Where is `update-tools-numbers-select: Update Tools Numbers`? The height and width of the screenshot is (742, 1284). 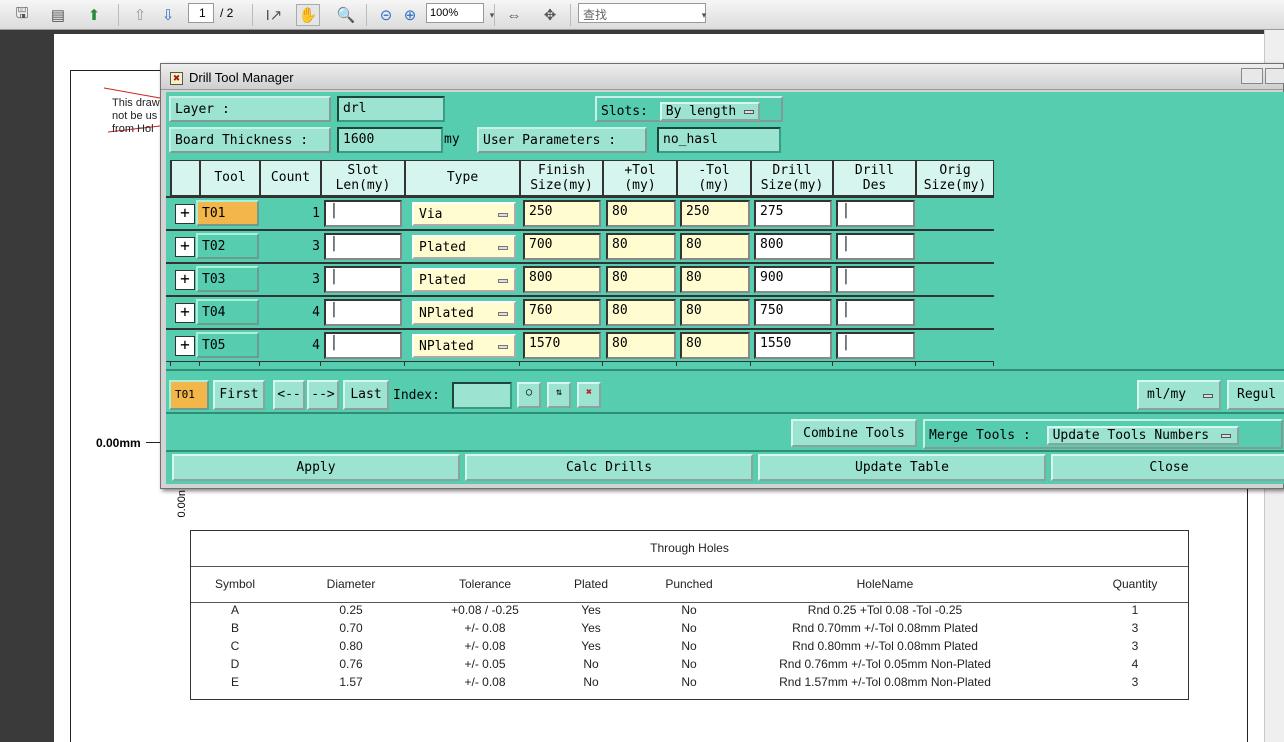
update-tools-numbers-select: Update Tools Numbers is located at coordinates (1143, 435).